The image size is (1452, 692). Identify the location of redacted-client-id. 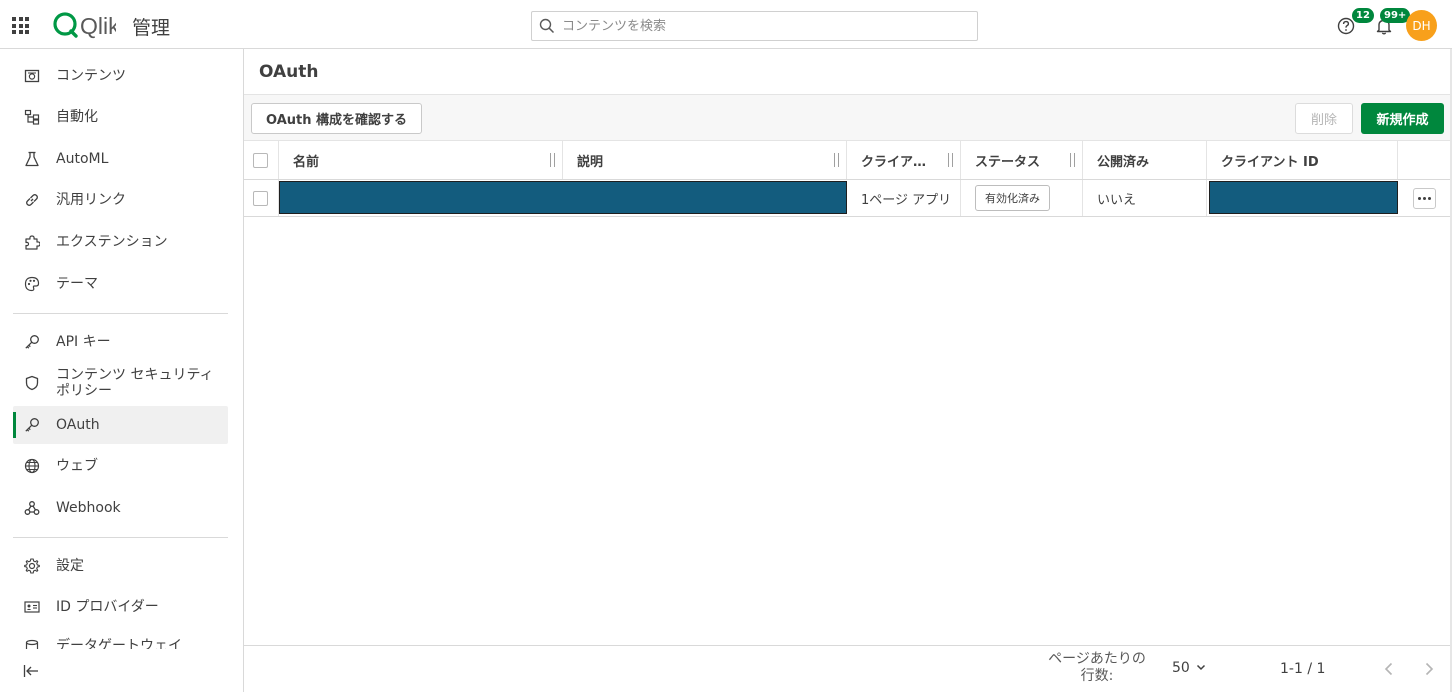
(1303, 197).